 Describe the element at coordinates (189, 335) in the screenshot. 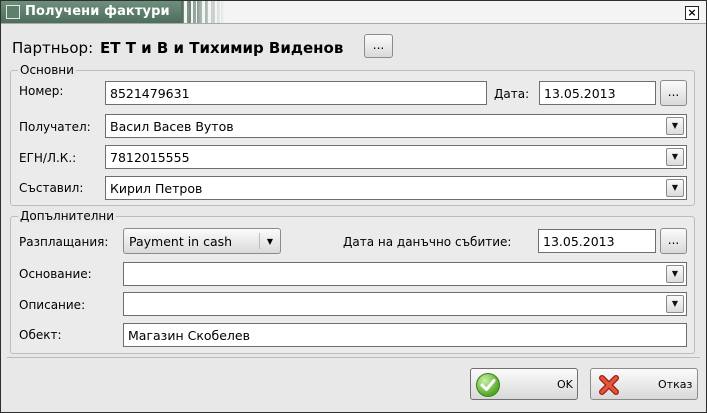

I see `object-value: Магазин Скобелев` at that location.